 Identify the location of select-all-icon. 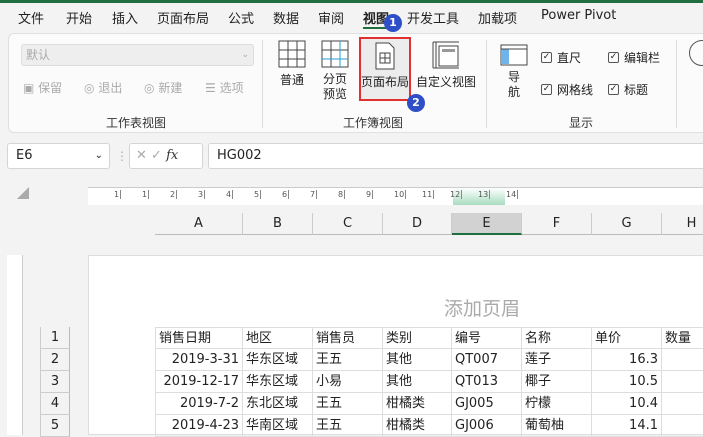
(23, 193).